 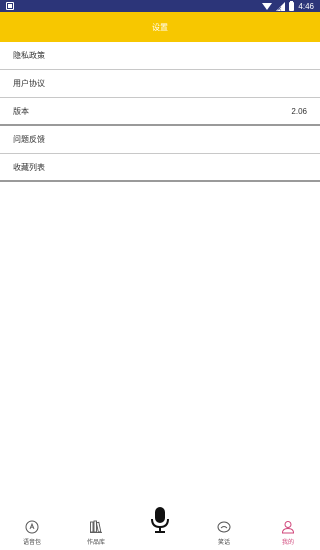 What do you see at coordinates (160, 84) in the screenshot?
I see `menu-item-user-agreement: 用户协议` at bounding box center [160, 84].